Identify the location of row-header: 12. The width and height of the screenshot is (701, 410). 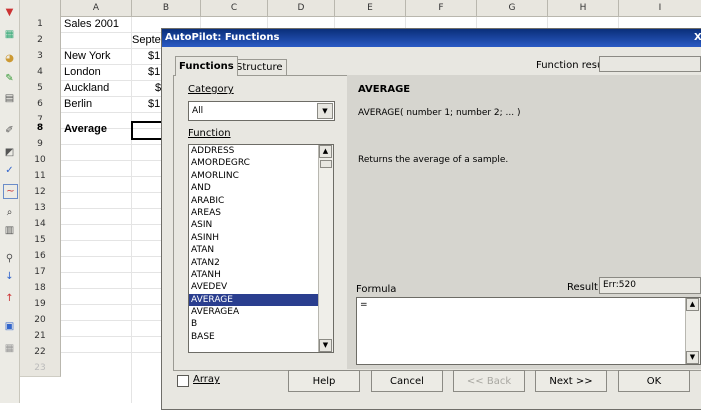
(40, 192).